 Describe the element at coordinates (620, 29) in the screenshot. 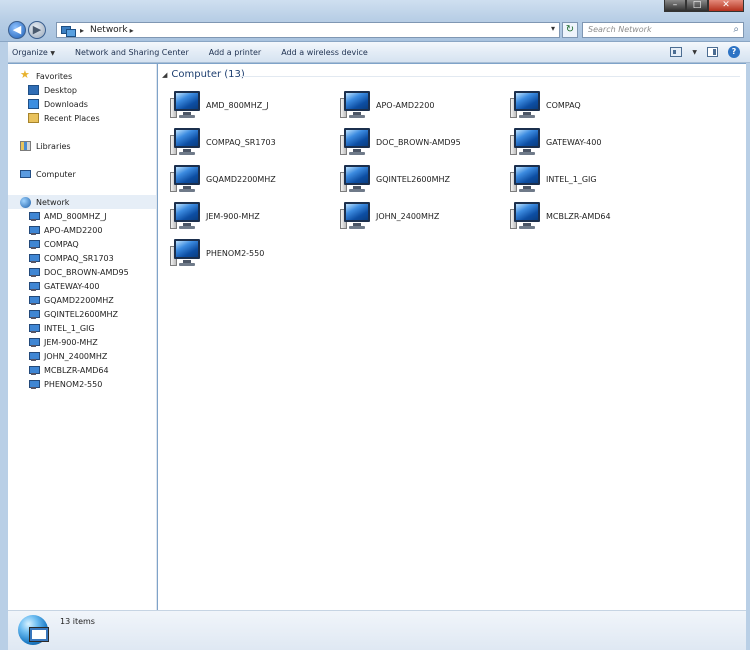

I see `search-placeholder: Search Network` at that location.